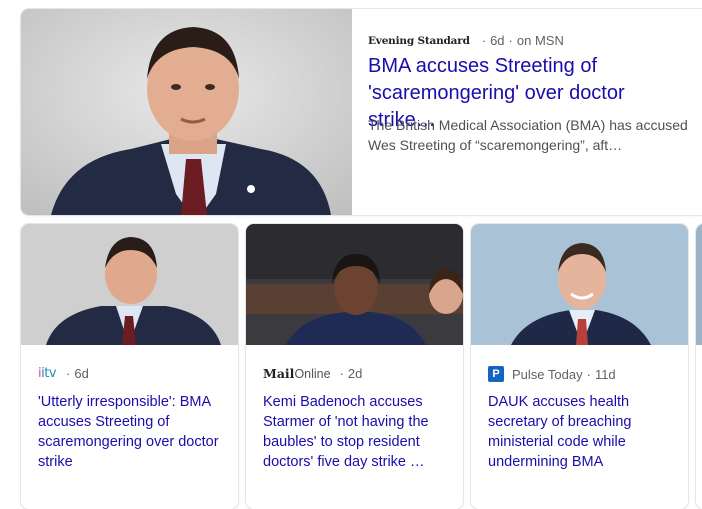 The image size is (702, 509). What do you see at coordinates (63, 373) in the screenshot?
I see `news-card-source: iitv · 6d` at bounding box center [63, 373].